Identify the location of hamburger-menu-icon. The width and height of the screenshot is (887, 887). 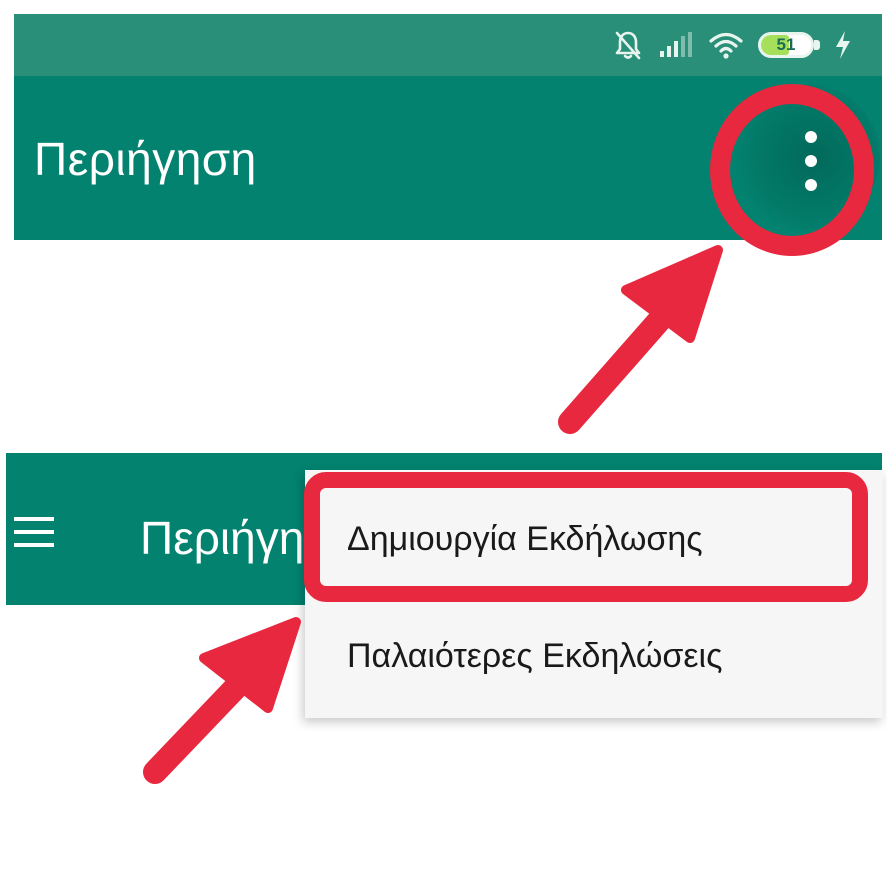
(34, 532).